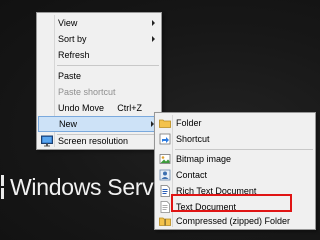 Image resolution: width=320 pixels, height=240 pixels. What do you see at coordinates (74, 55) in the screenshot?
I see `menu-item-label: Refresh` at bounding box center [74, 55].